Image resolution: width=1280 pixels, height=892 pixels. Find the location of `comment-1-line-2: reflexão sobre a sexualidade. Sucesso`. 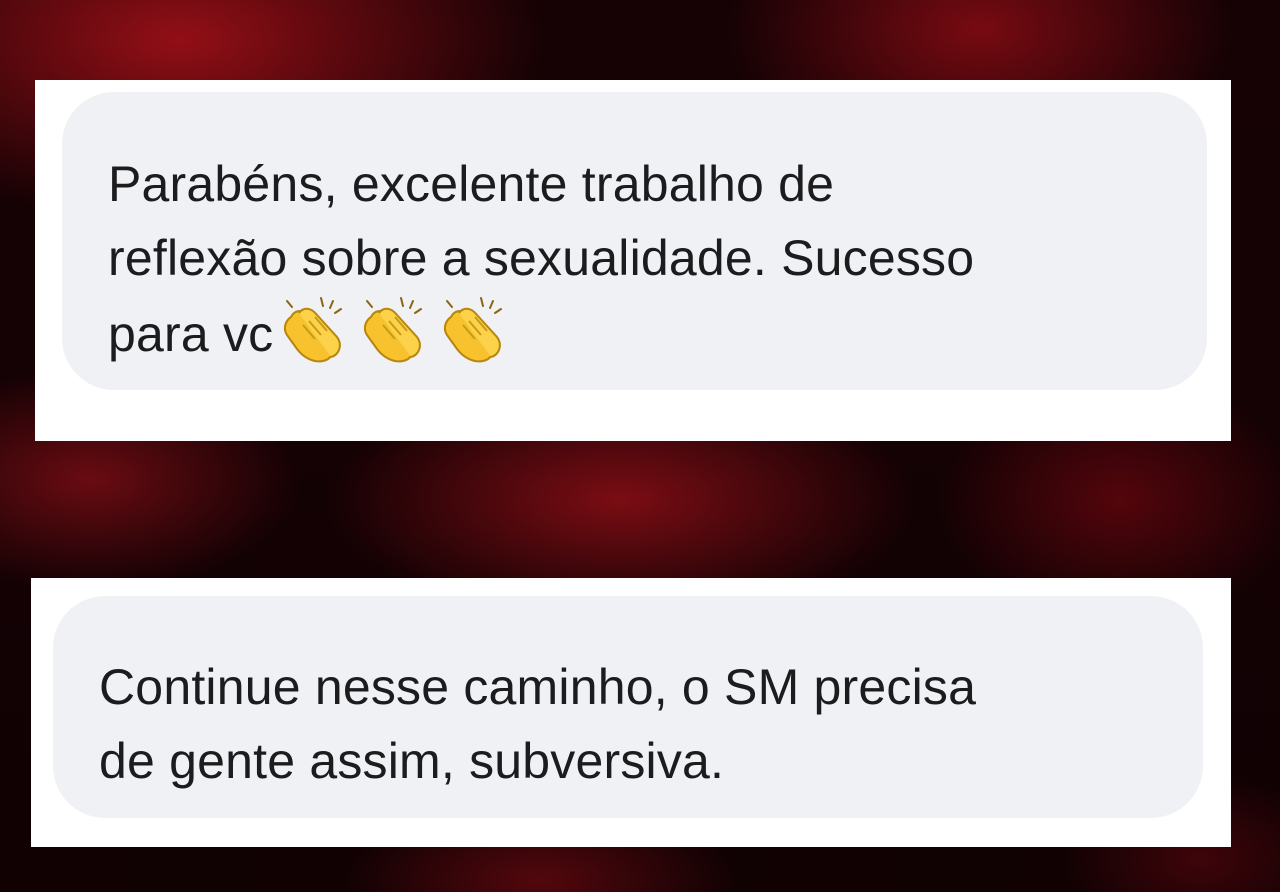

comment-1-line-2: reflexão sobre a sexualidade. Sucesso is located at coordinates (541, 258).